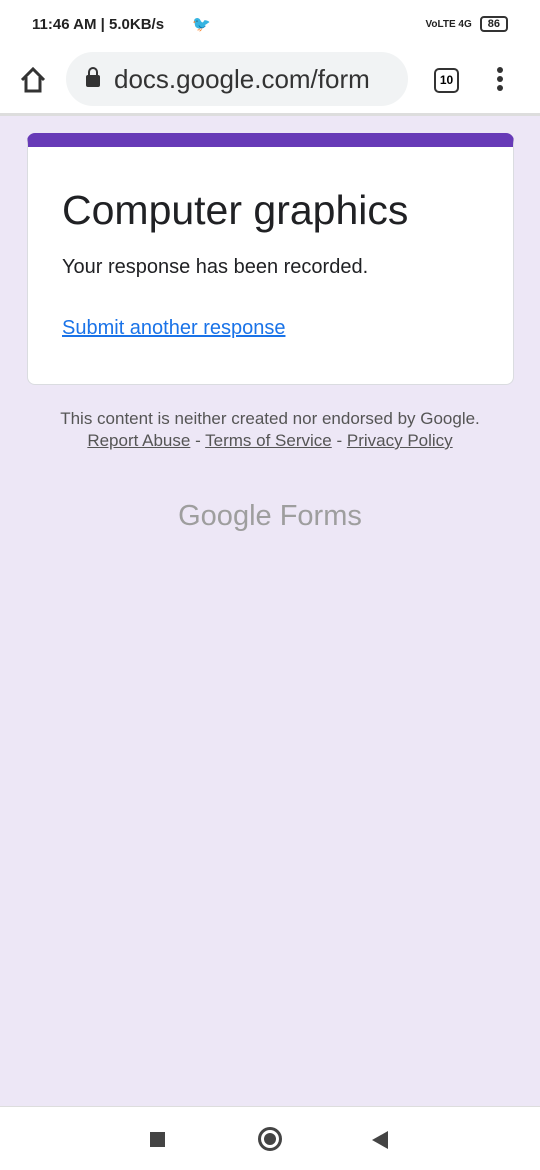 Image resolution: width=540 pixels, height=1170 pixels. I want to click on logo-google: Google, so click(225, 516).